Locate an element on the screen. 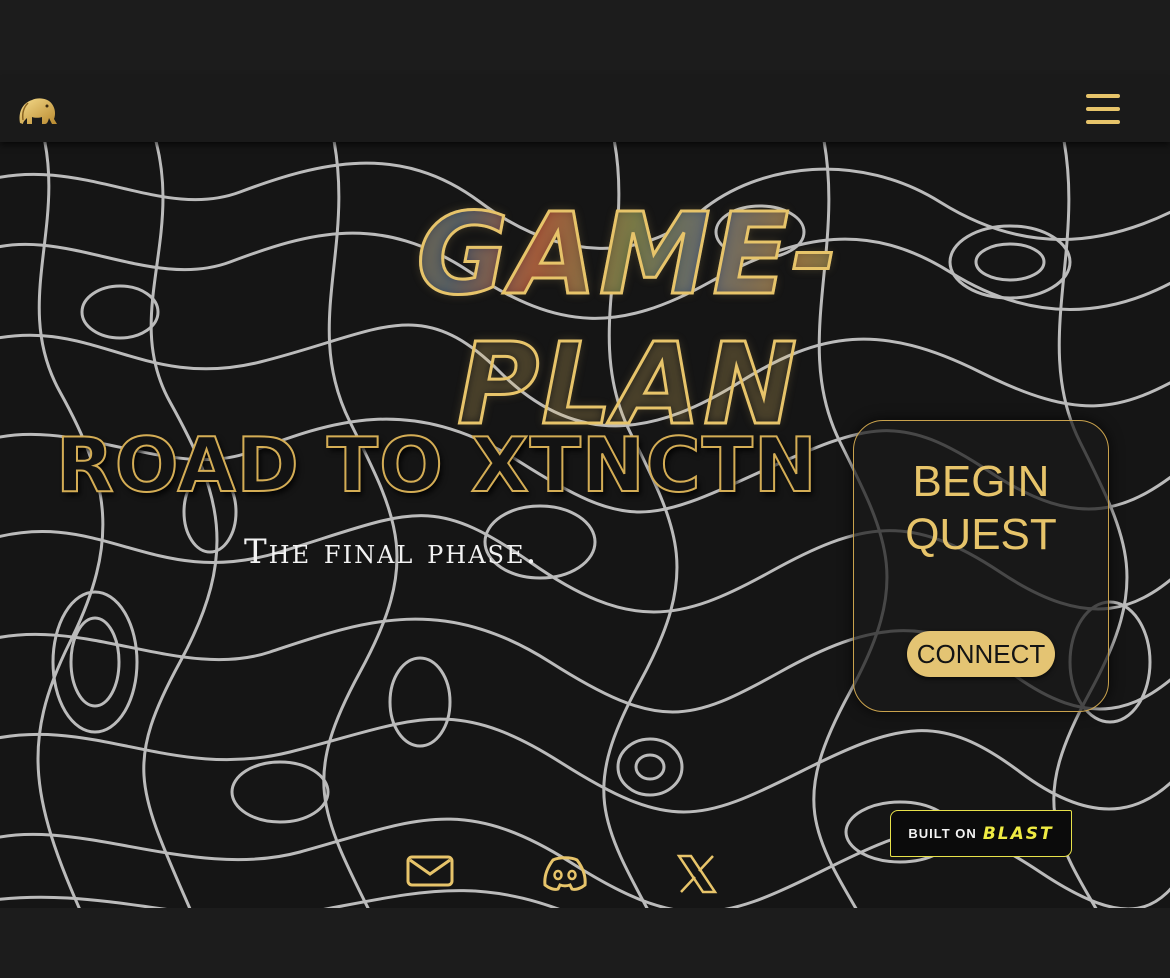 Image resolution: width=1170 pixels, height=978 pixels. built-on-label: BUILT ON is located at coordinates (942, 833).